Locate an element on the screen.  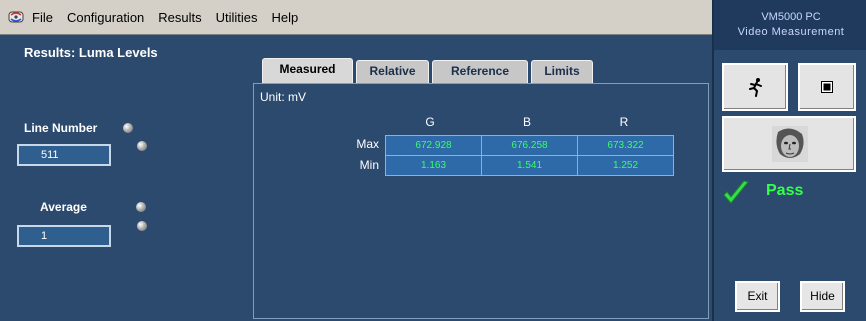
tab-measured: Measured is located at coordinates (307, 70).